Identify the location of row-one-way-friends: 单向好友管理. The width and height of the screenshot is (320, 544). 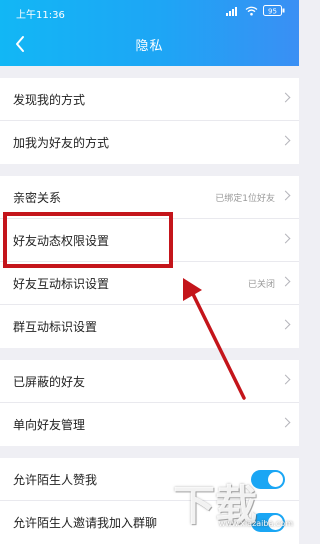
(149, 424).